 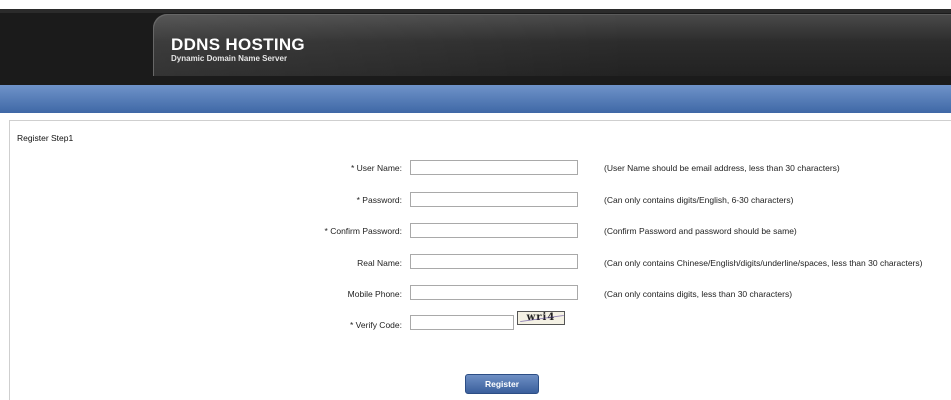 What do you see at coordinates (541, 318) in the screenshot?
I see `captcha-image: wri4` at bounding box center [541, 318].